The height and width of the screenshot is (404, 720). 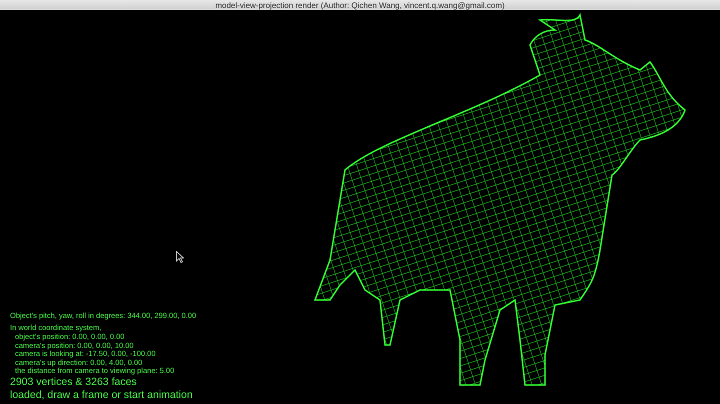 What do you see at coordinates (180, 257) in the screenshot?
I see `mouse-pointer-icon` at bounding box center [180, 257].